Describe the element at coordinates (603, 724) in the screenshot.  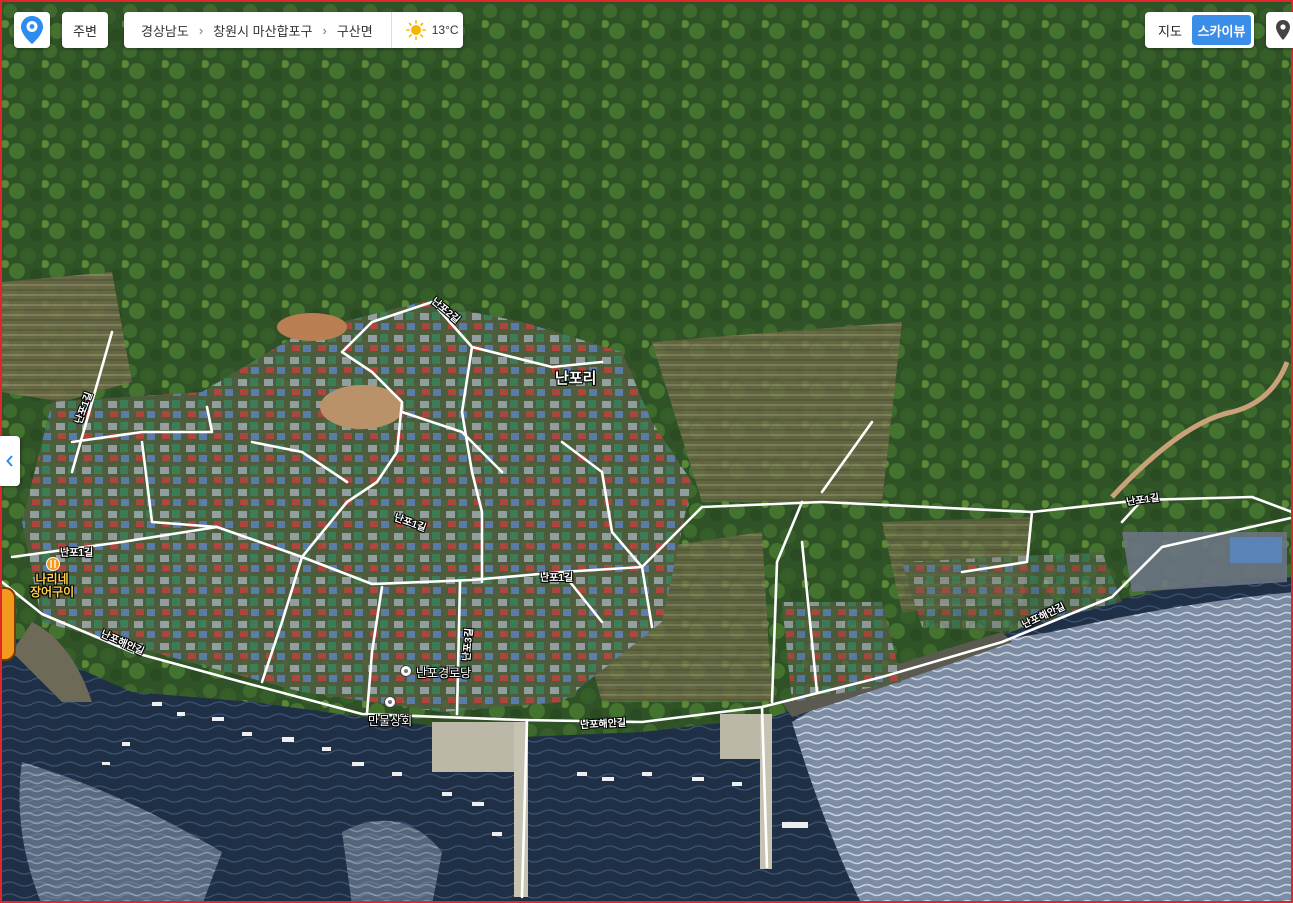
I see `road-label-nanpo-coastal: 난포해안길` at that location.